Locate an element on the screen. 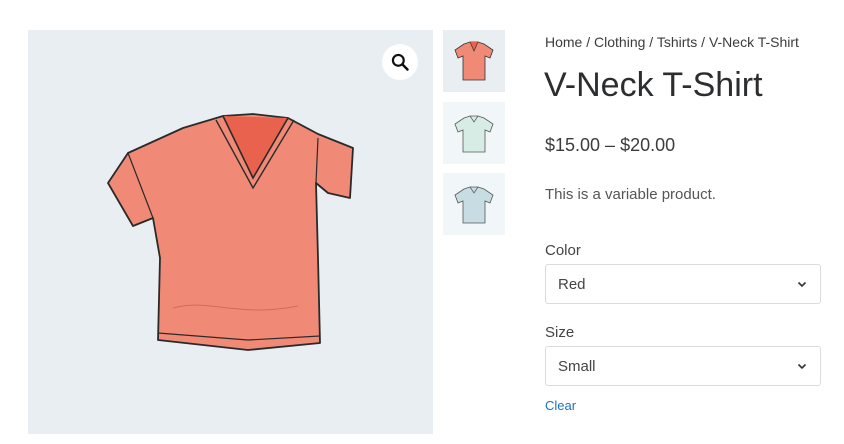 This screenshot has height=444, width=844. red-tshirt-thumb-icon is located at coordinates (474, 61).